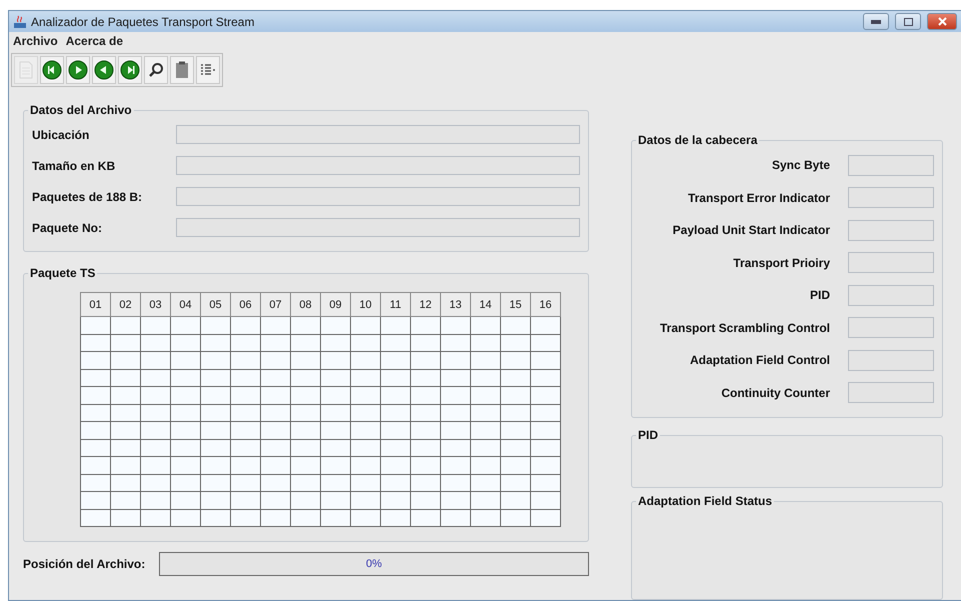 This screenshot has height=601, width=961. What do you see at coordinates (143, 21) in the screenshot?
I see `window-title: Analizador de Paquetes Transport Stream` at bounding box center [143, 21].